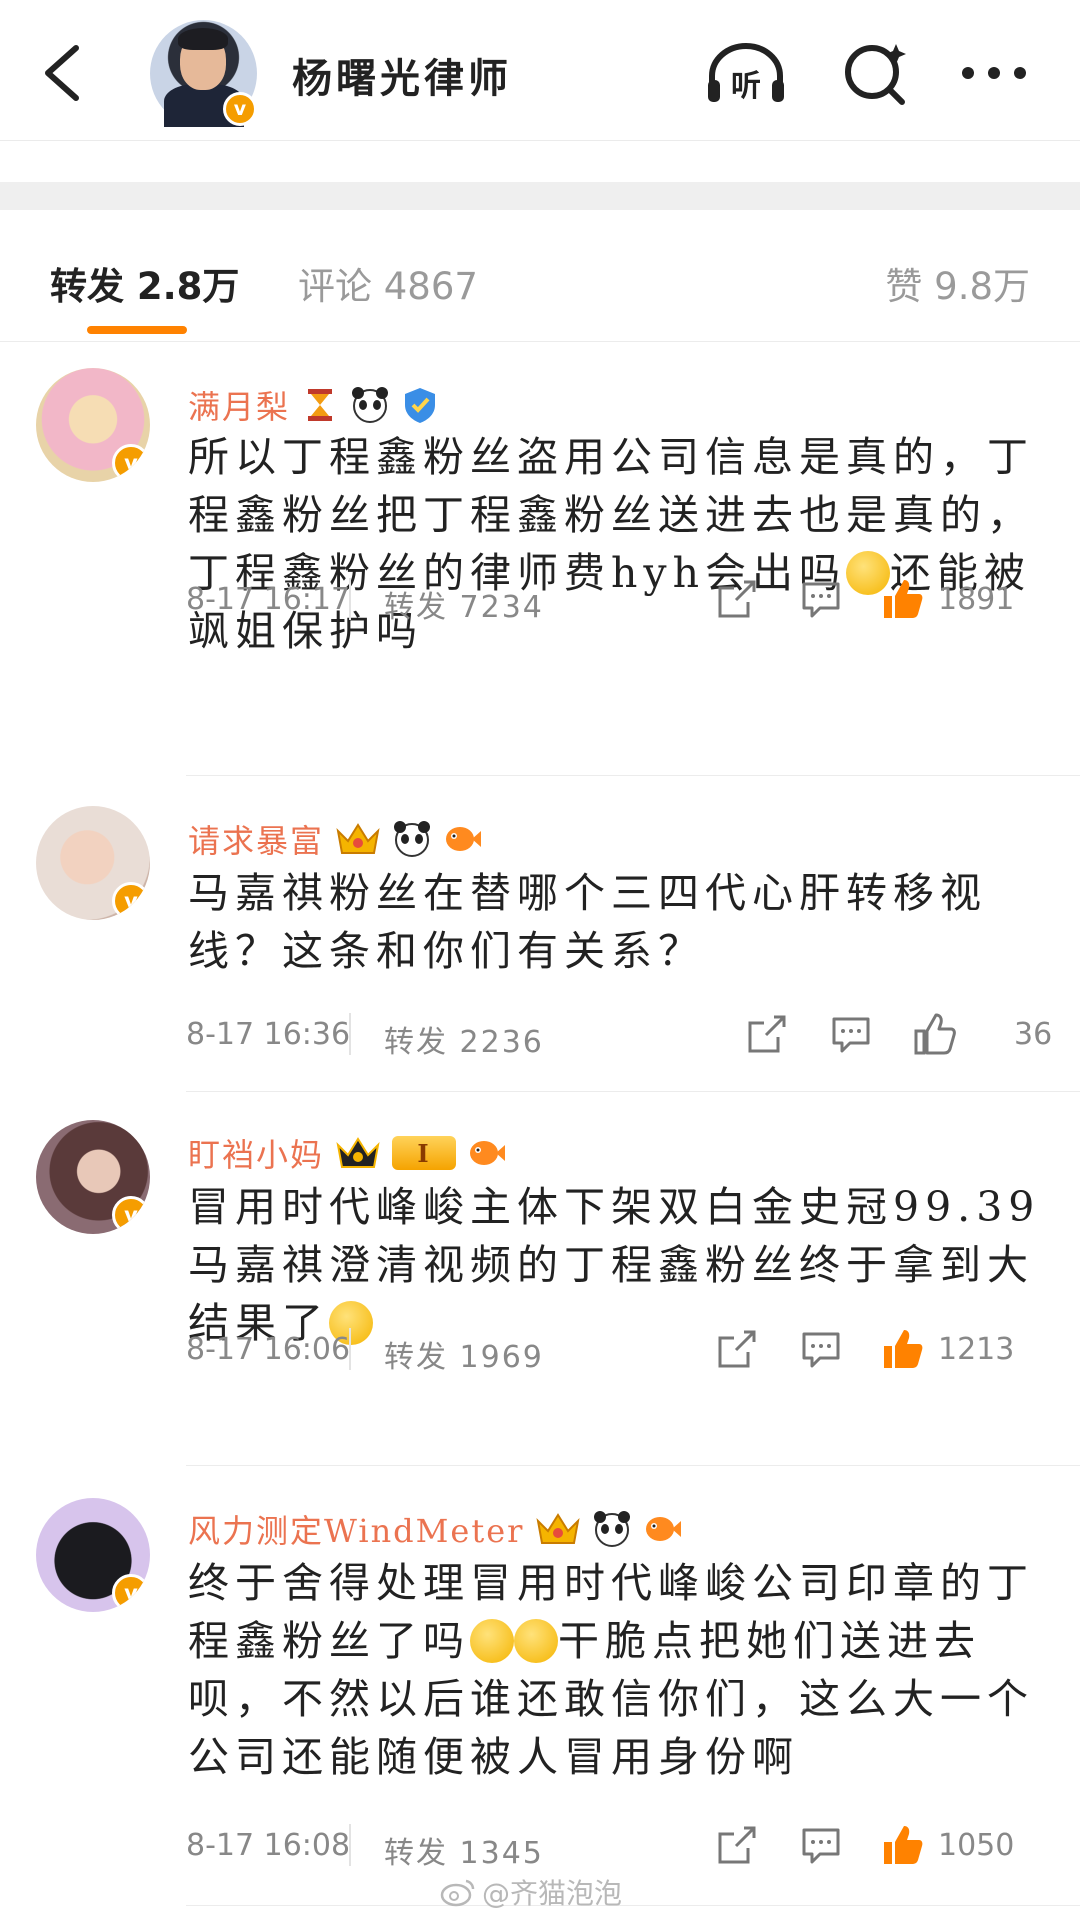  I want to click on watermark: @齐猫泡泡, so click(531, 1892).